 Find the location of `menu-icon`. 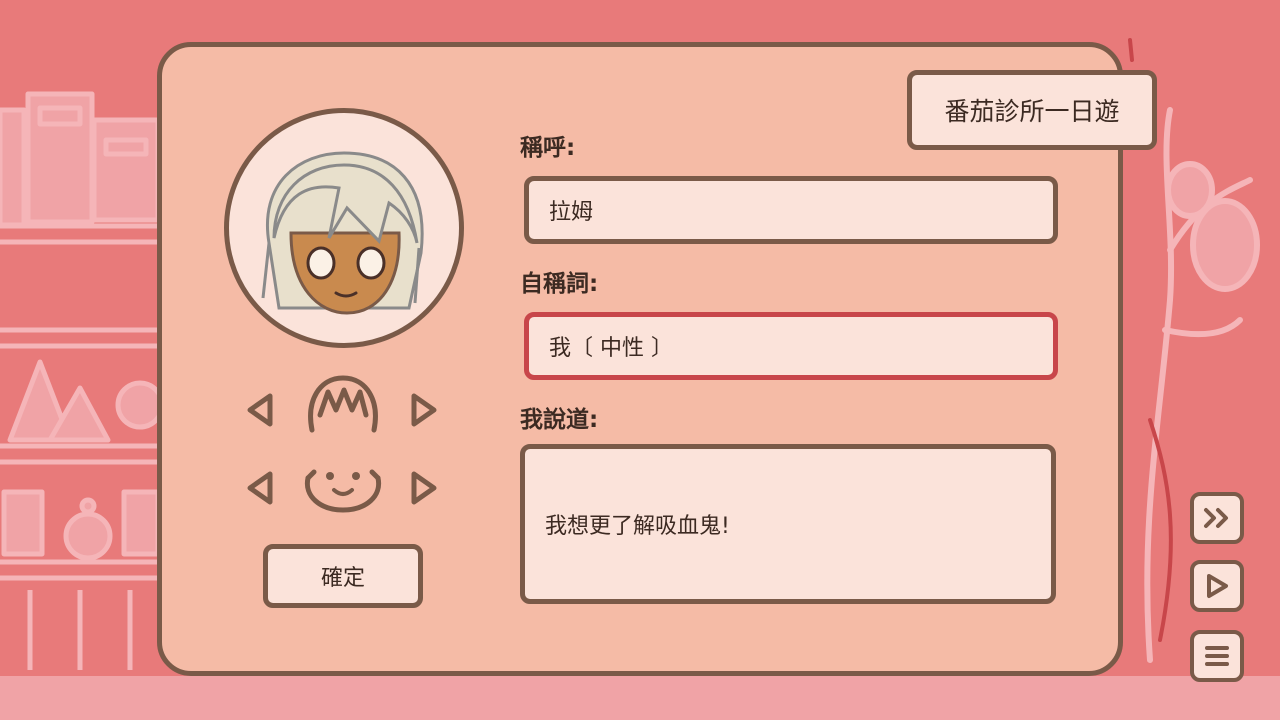

menu-icon is located at coordinates (1217, 656).